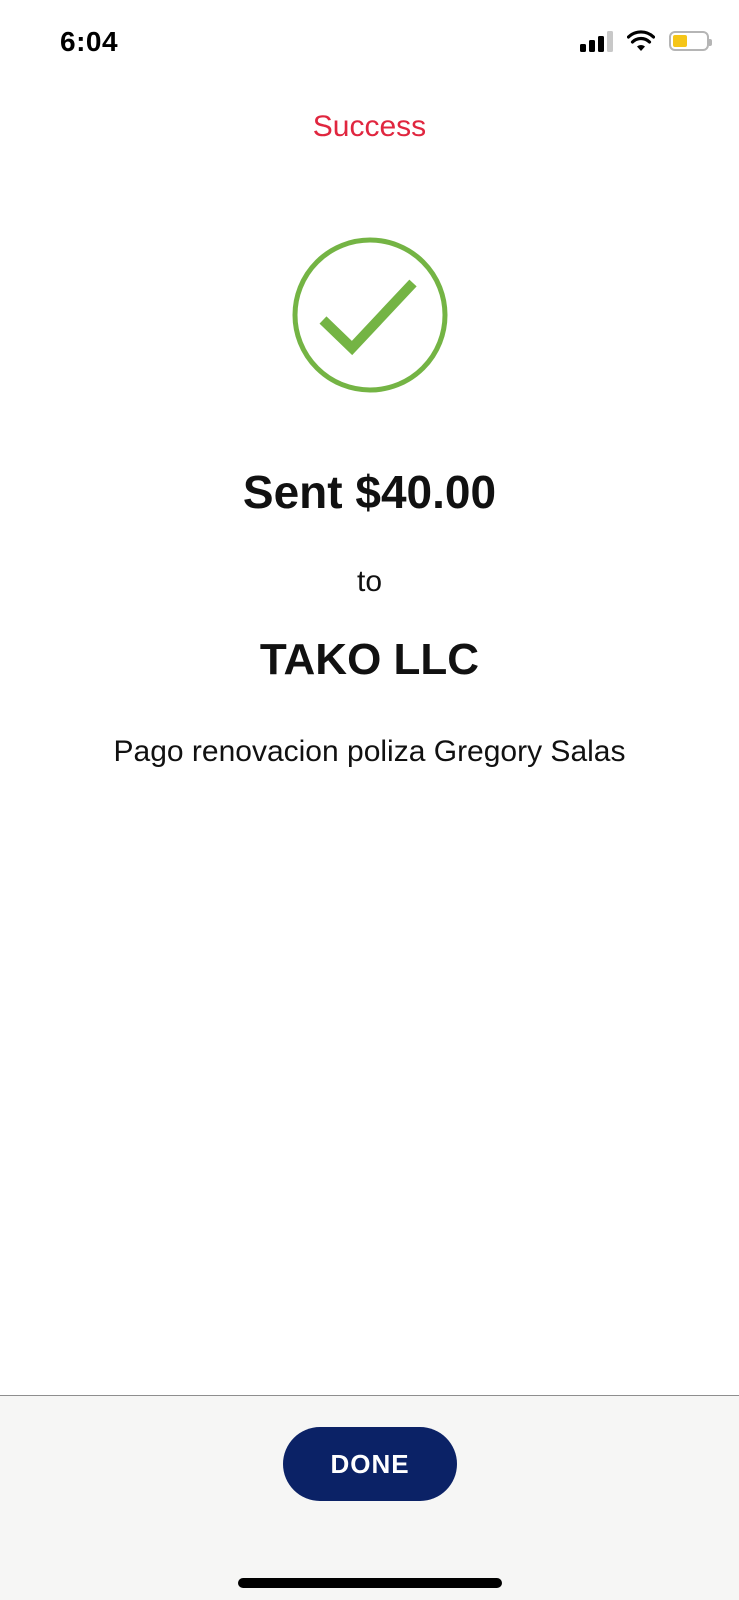  What do you see at coordinates (370, 315) in the screenshot?
I see `check-circle-icon` at bounding box center [370, 315].